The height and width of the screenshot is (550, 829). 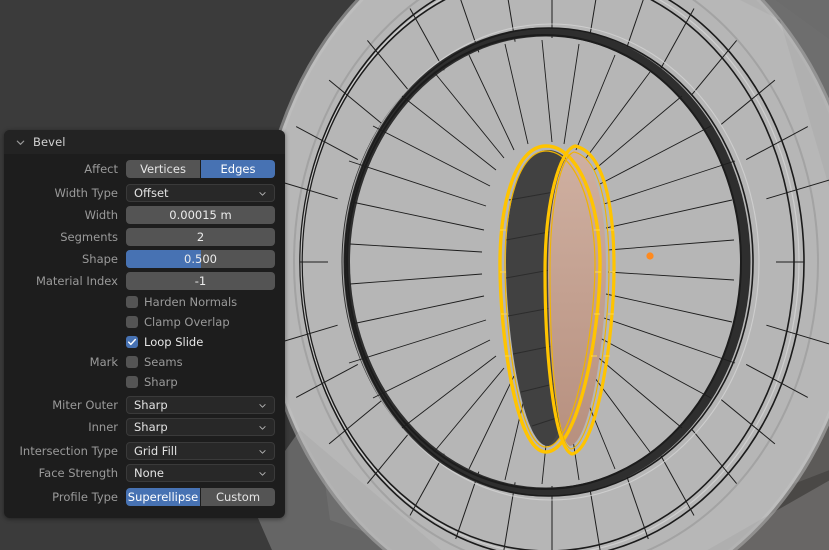 I want to click on row-width-type: Width Type Offset, so click(x=144, y=193).